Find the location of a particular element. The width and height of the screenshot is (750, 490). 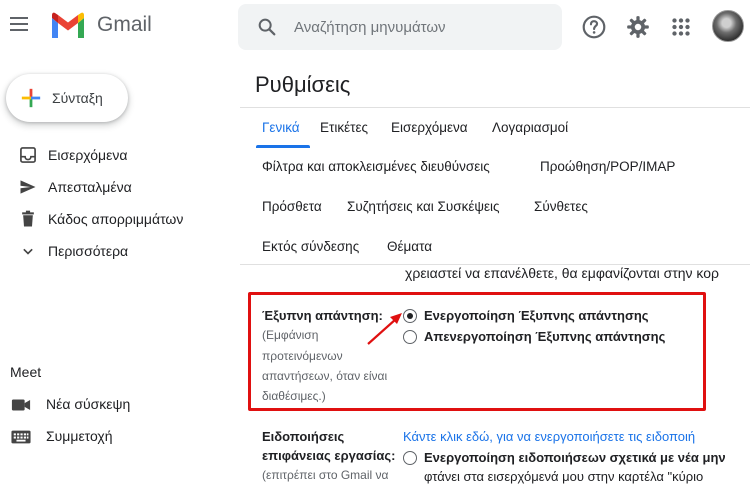

tab-filters: Φίλτρα και αποκλεισμένες διευθύνσεις is located at coordinates (376, 166).